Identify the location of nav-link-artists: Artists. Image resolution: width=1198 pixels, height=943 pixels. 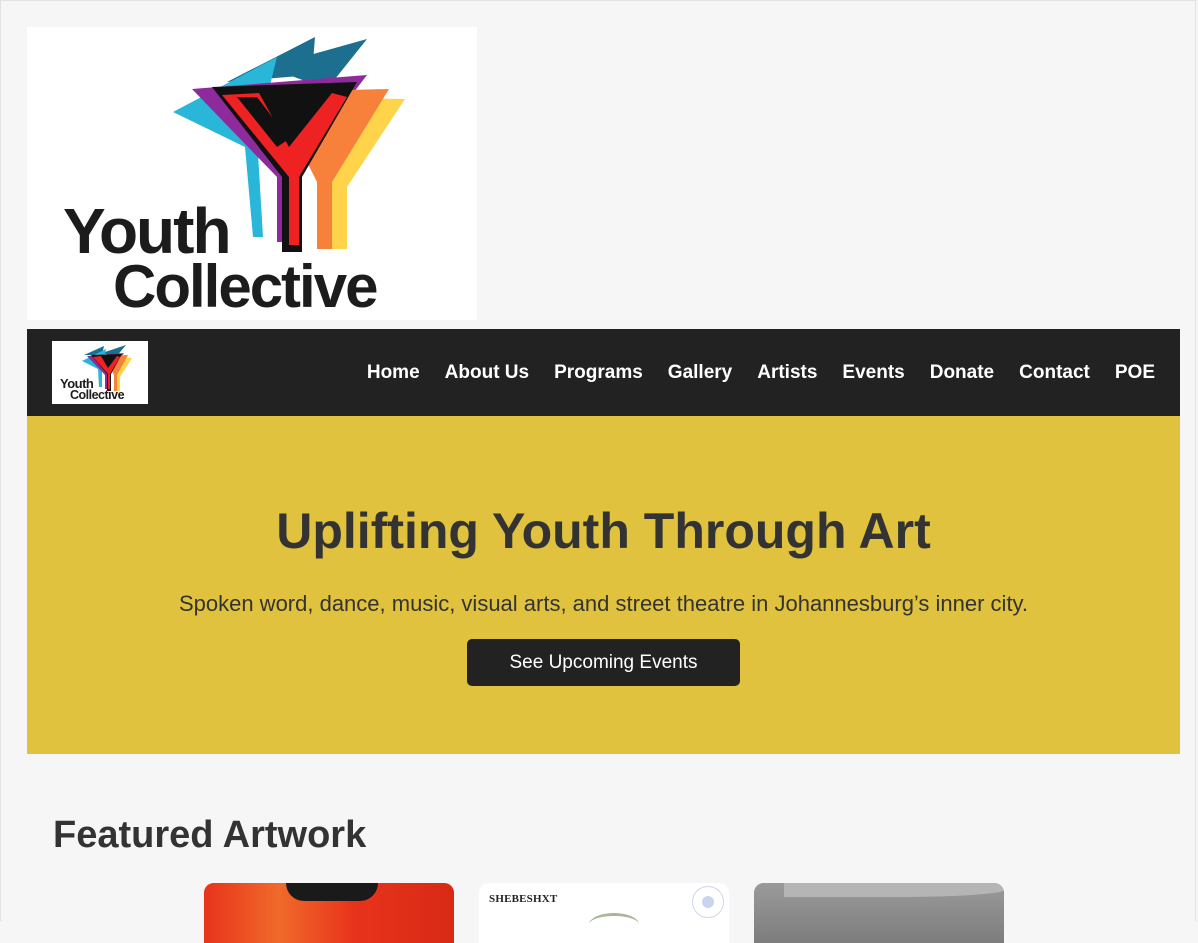
(787, 373).